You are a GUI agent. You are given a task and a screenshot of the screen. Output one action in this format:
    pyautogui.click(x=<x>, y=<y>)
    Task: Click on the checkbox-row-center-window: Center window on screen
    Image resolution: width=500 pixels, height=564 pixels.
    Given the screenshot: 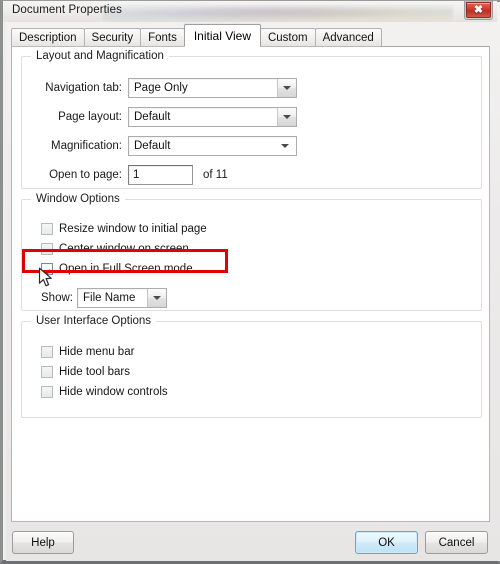 What is the action you would take?
    pyautogui.click(x=115, y=249)
    